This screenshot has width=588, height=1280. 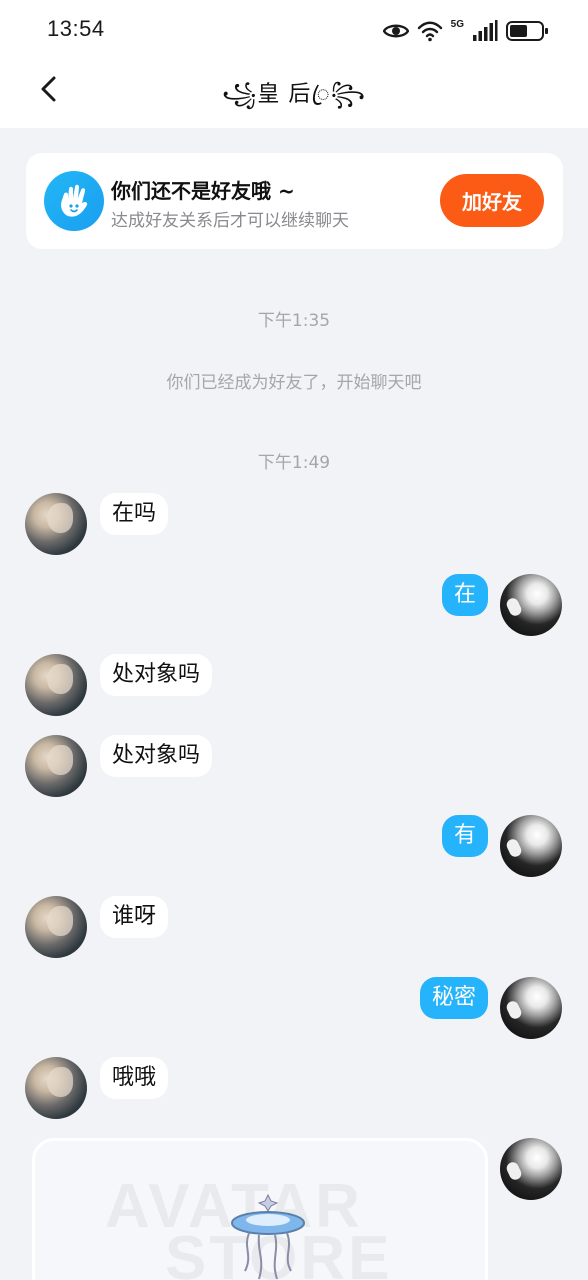 I want to click on image-message-card: AVATAR STORE, so click(x=260, y=1209).